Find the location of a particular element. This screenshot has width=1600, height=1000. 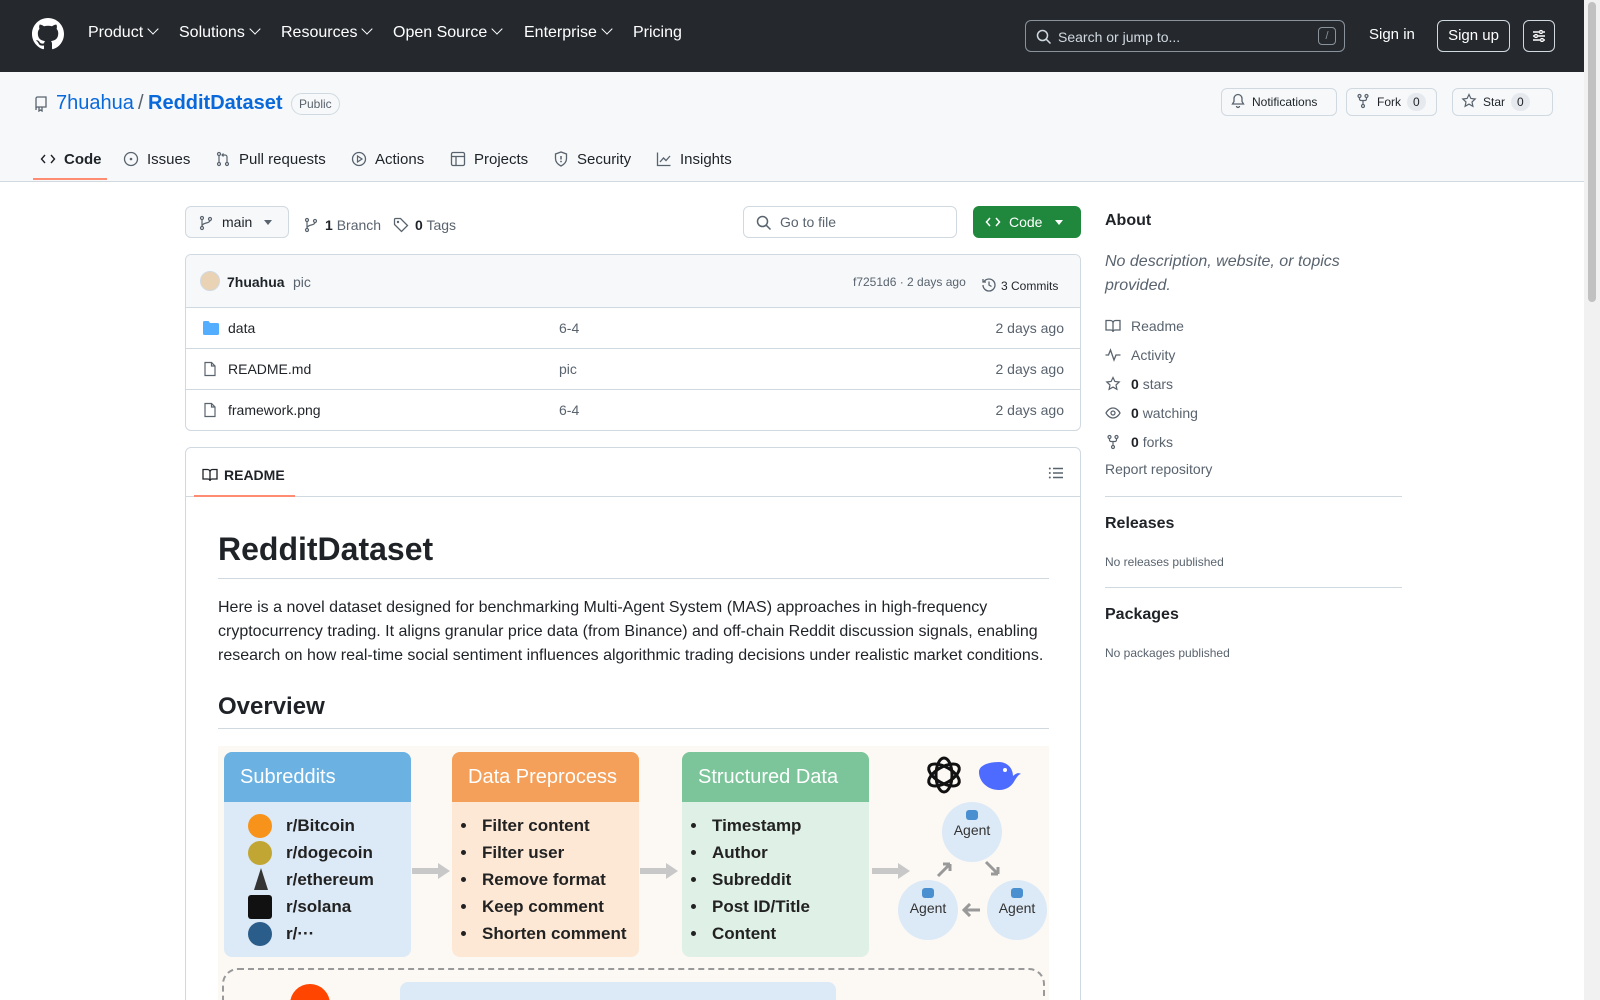

tab-pull-requests: Pull requests is located at coordinates (270, 158).